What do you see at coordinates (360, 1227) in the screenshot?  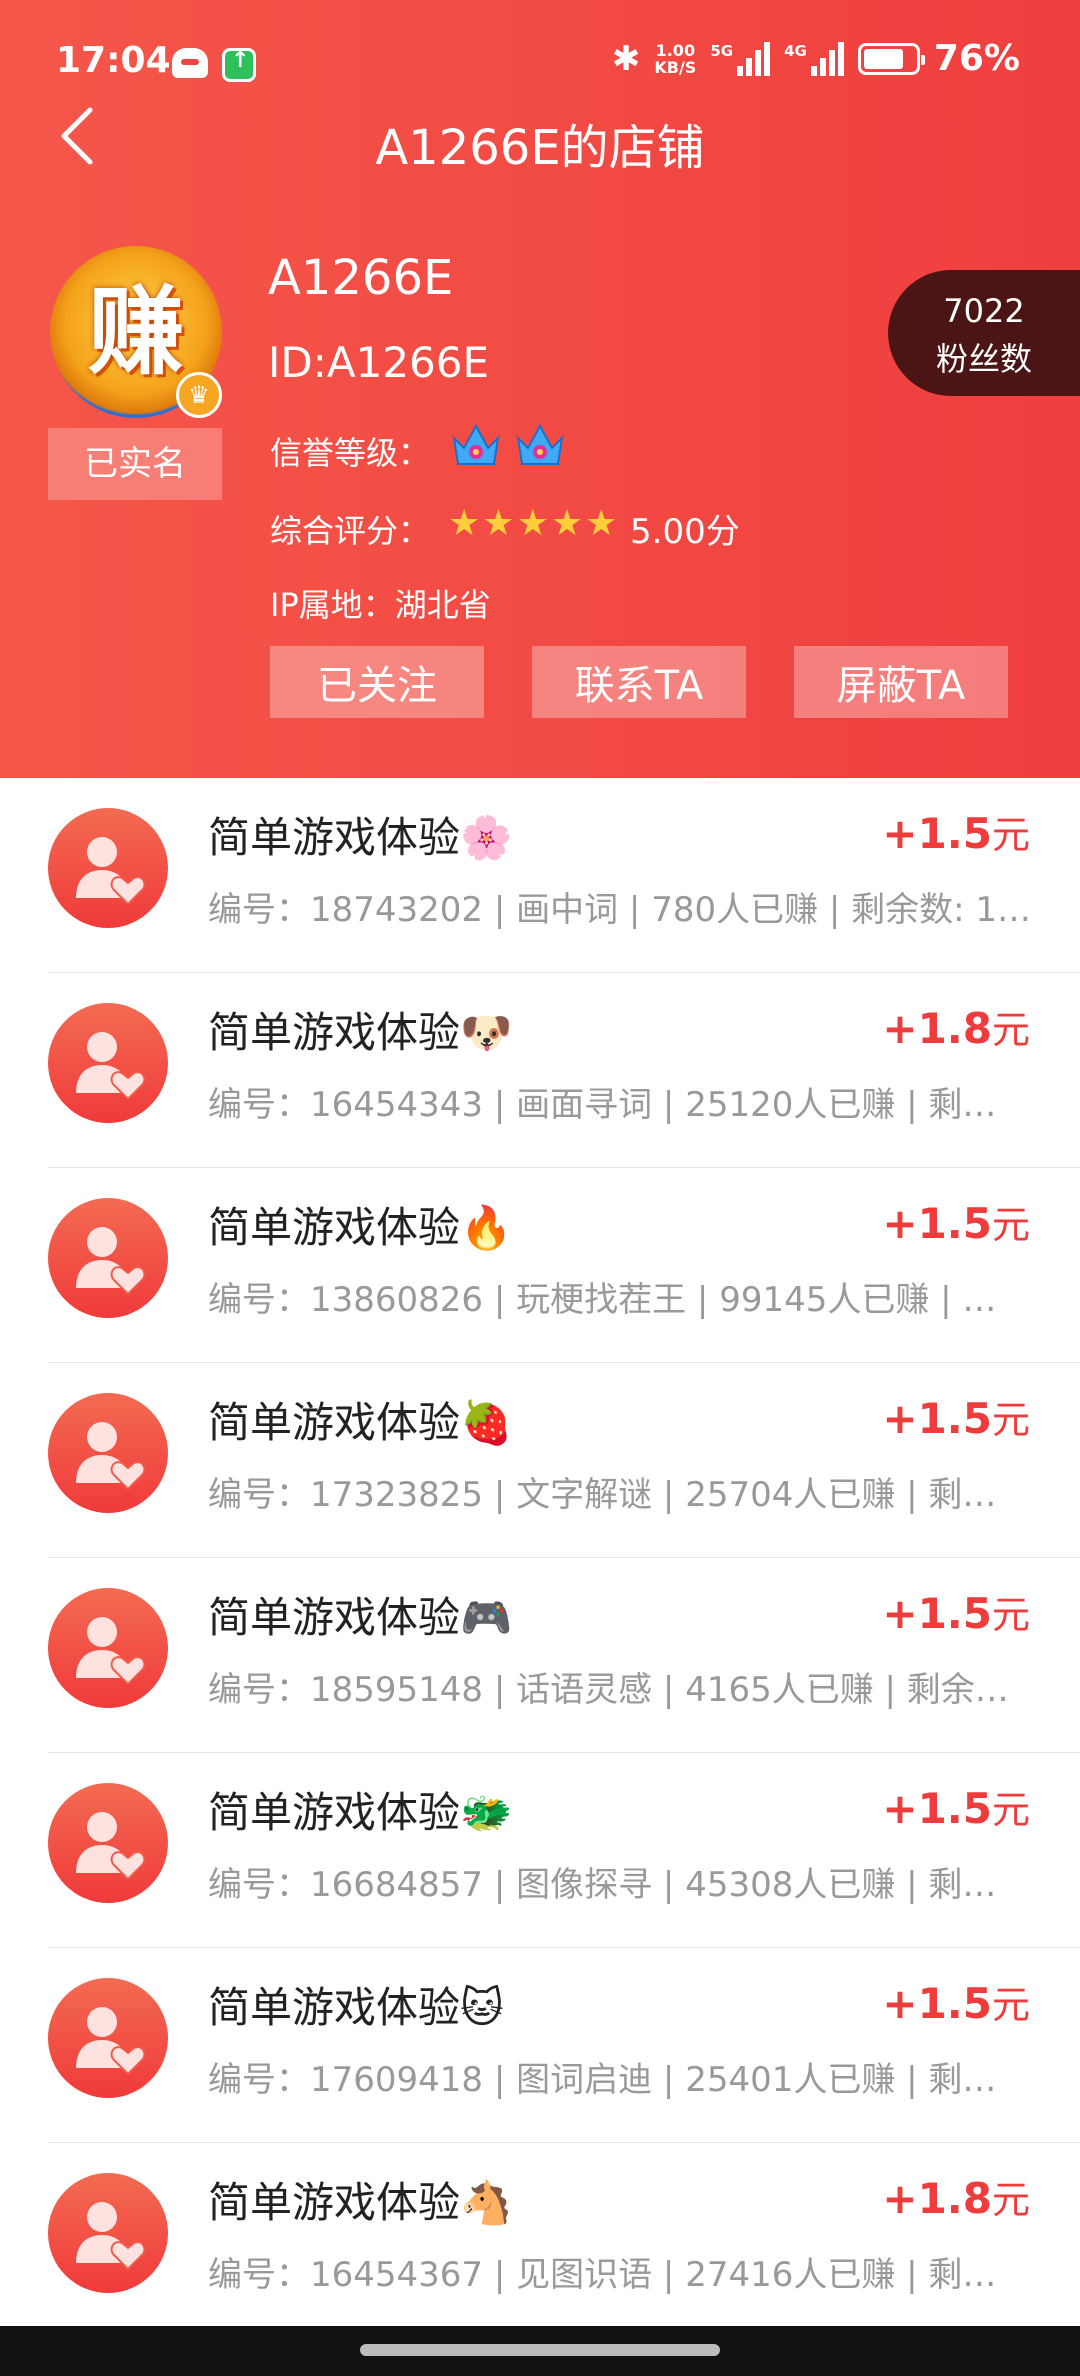 I see `task-title: 简单游戏体验🔥` at bounding box center [360, 1227].